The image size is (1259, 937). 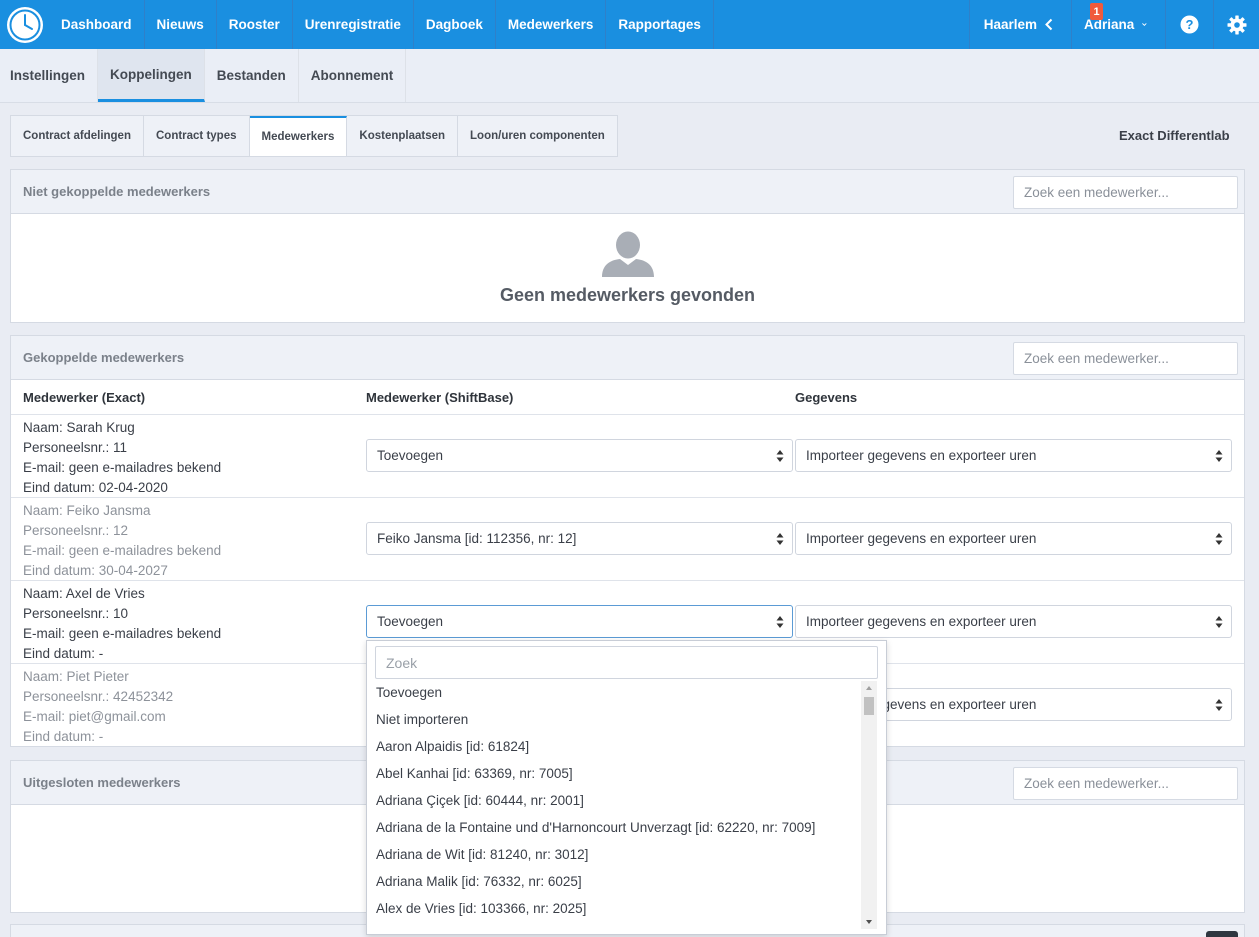 I want to click on employee-number: Personeelsnr.: 10, so click(x=76, y=613).